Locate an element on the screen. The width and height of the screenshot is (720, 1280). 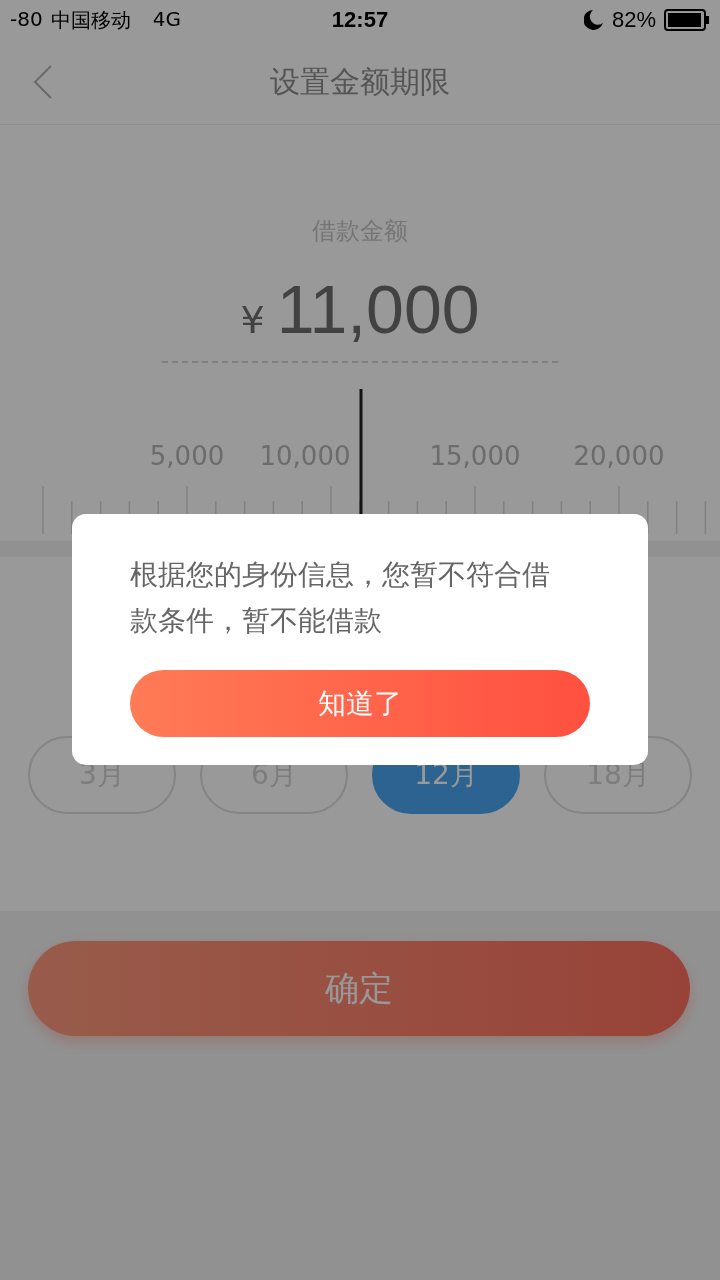
clock-time: 12:57 is located at coordinates (360, 20).